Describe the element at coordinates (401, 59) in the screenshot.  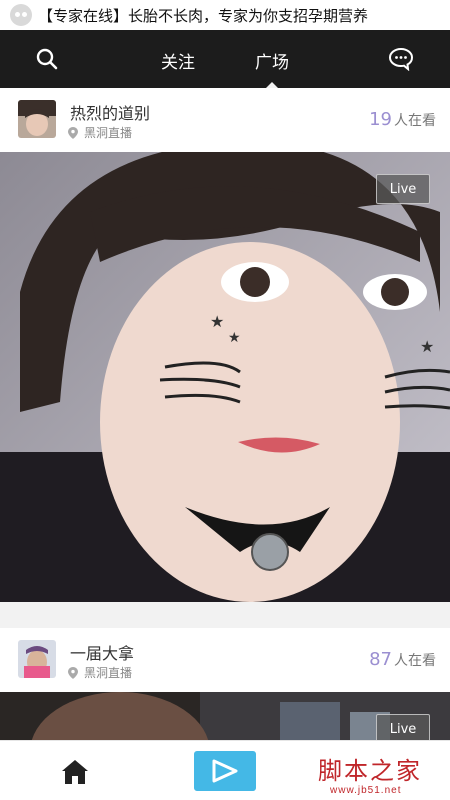
I see `message-icon` at that location.